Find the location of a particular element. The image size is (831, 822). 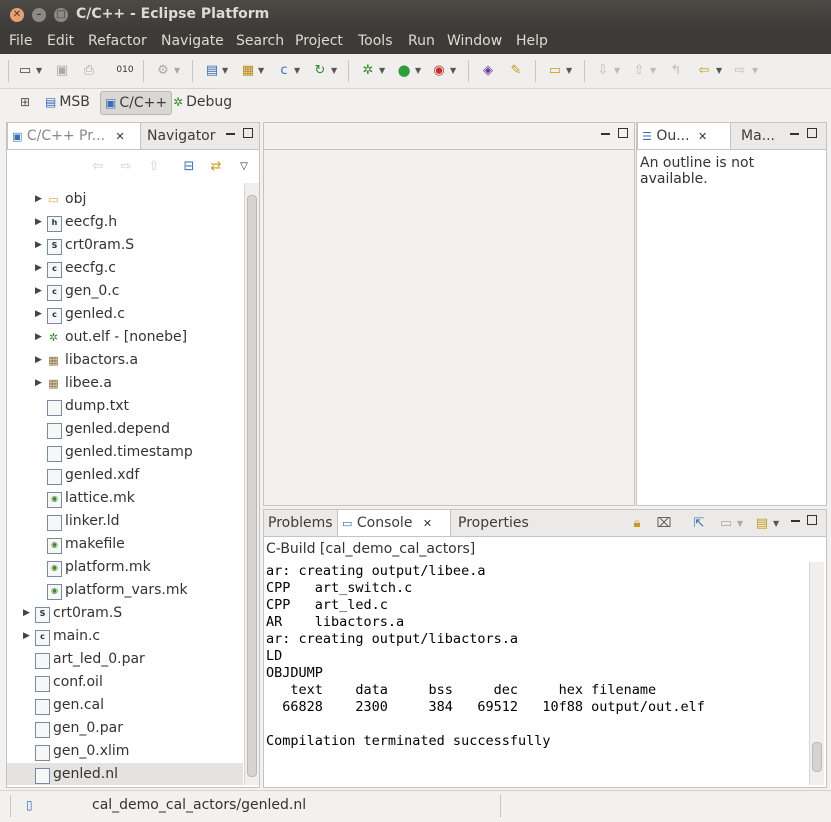

menu-tools: Tools is located at coordinates (375, 41).